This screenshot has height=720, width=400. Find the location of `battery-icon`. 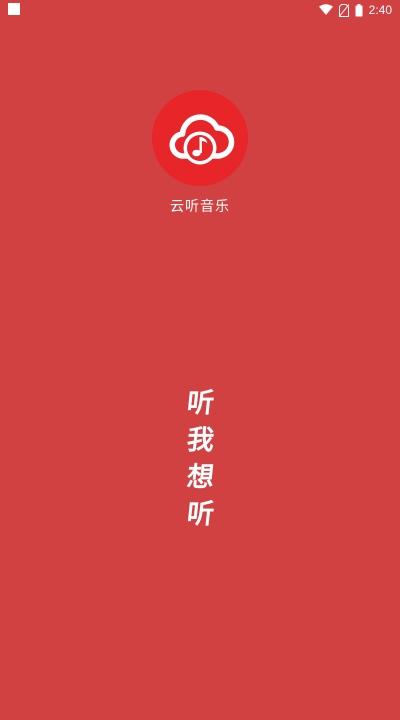

battery-icon is located at coordinates (359, 9).